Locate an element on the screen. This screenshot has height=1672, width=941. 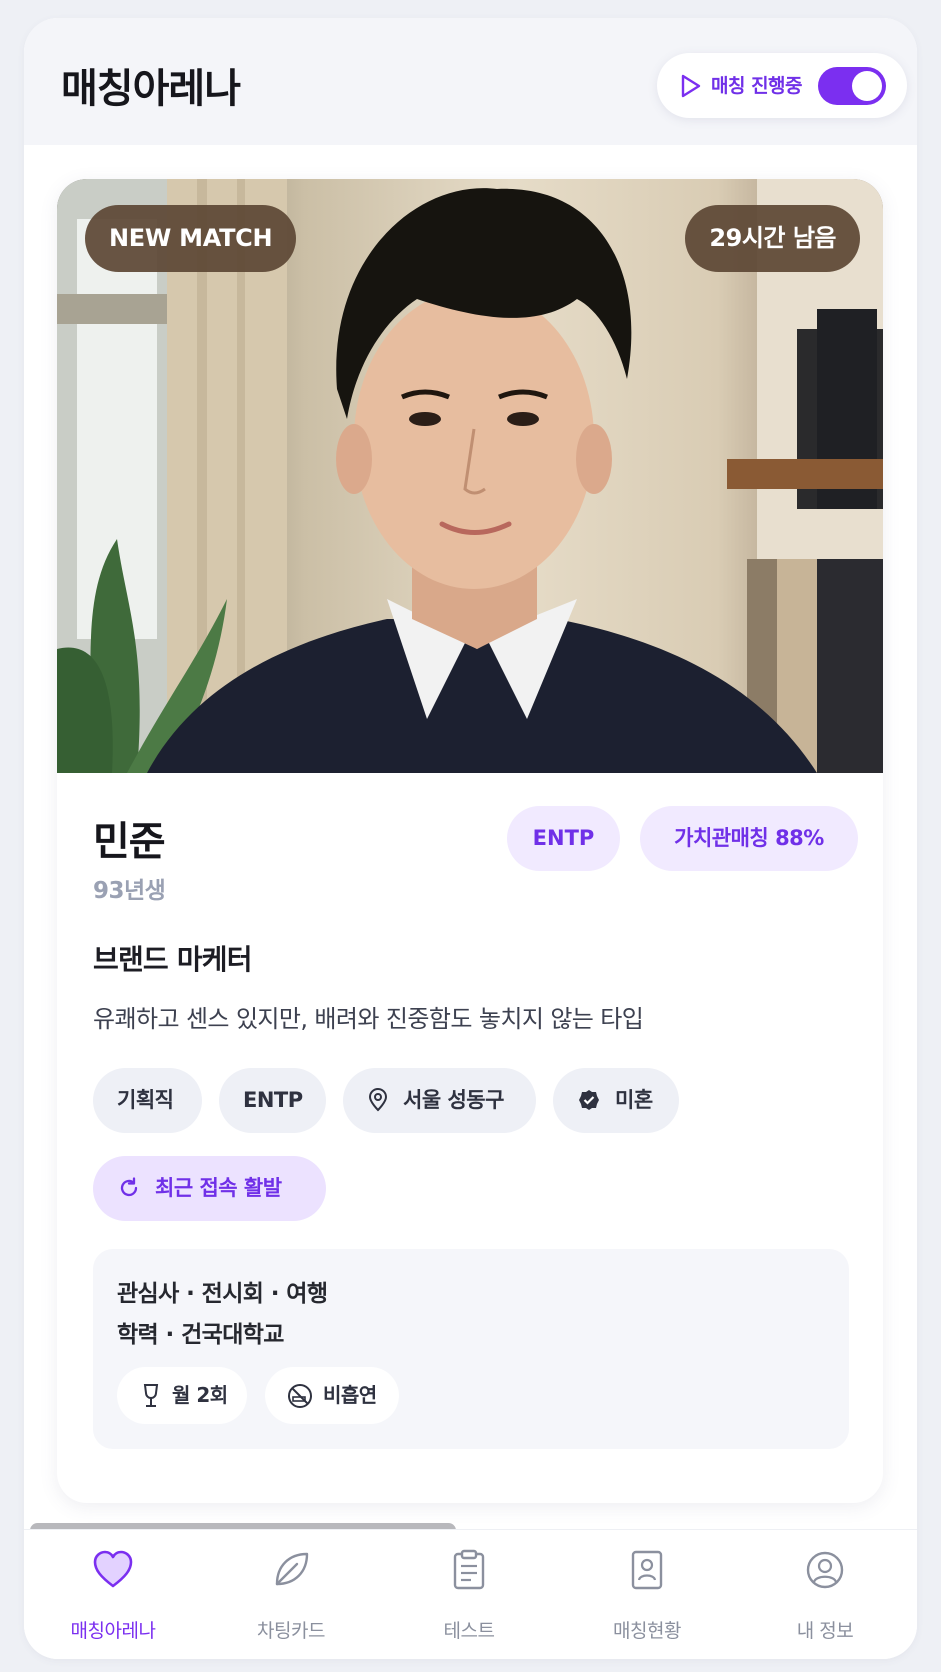
nav-item-chatting-cards: 차팅카드 is located at coordinates (291, 1594).